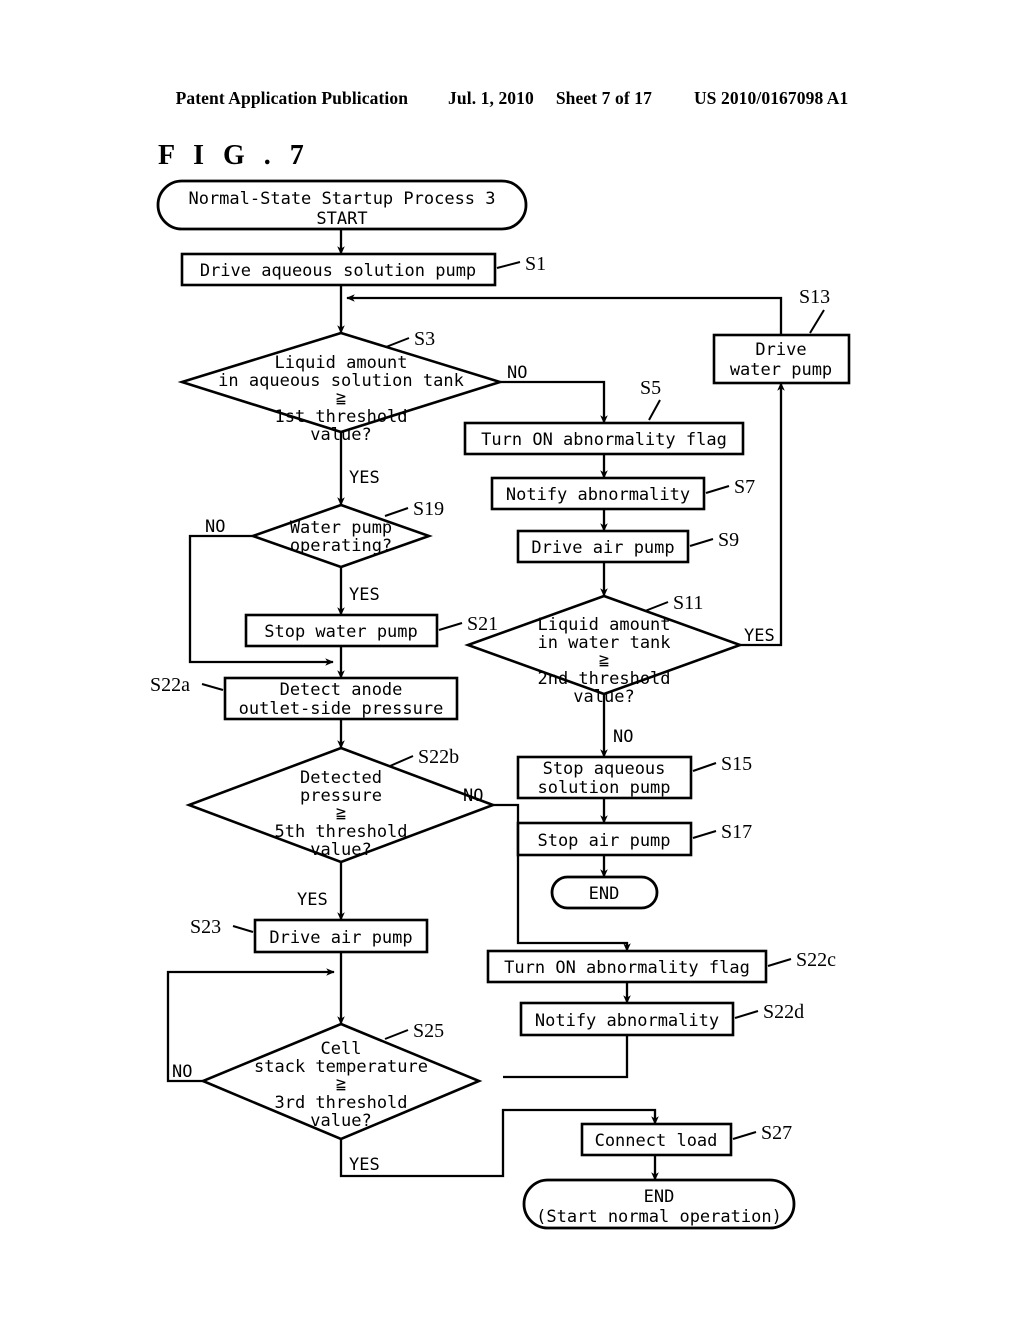 This screenshot has width=1024, height=1320. Describe the element at coordinates (604, 440) in the screenshot. I see `s5-label: Turn ON abnormality flag` at that location.